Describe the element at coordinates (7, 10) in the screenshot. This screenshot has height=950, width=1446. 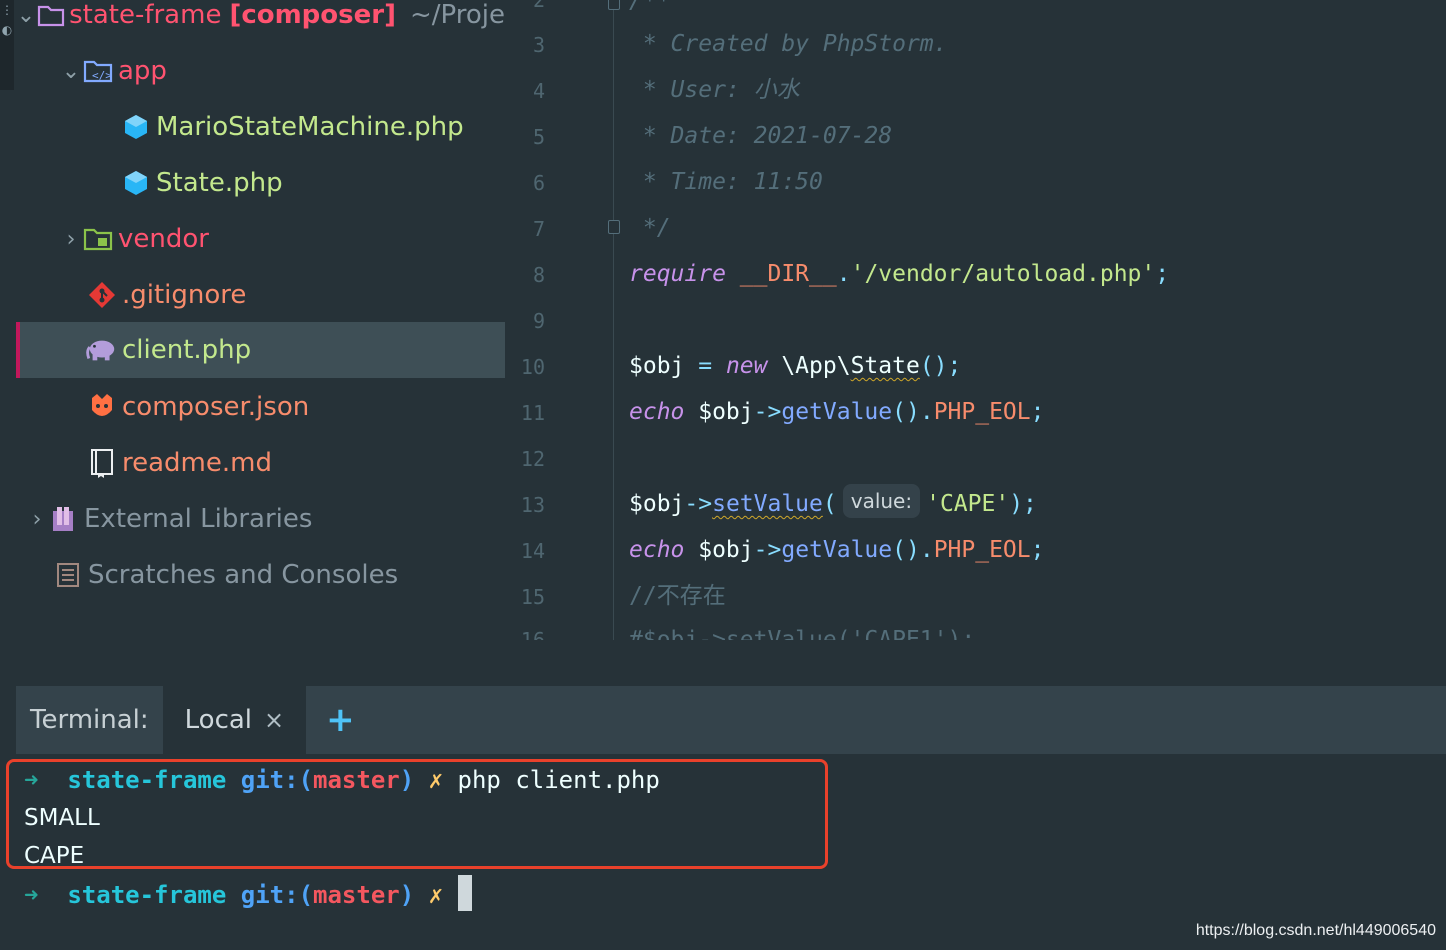
I see `structure-icon: ⋮` at that location.